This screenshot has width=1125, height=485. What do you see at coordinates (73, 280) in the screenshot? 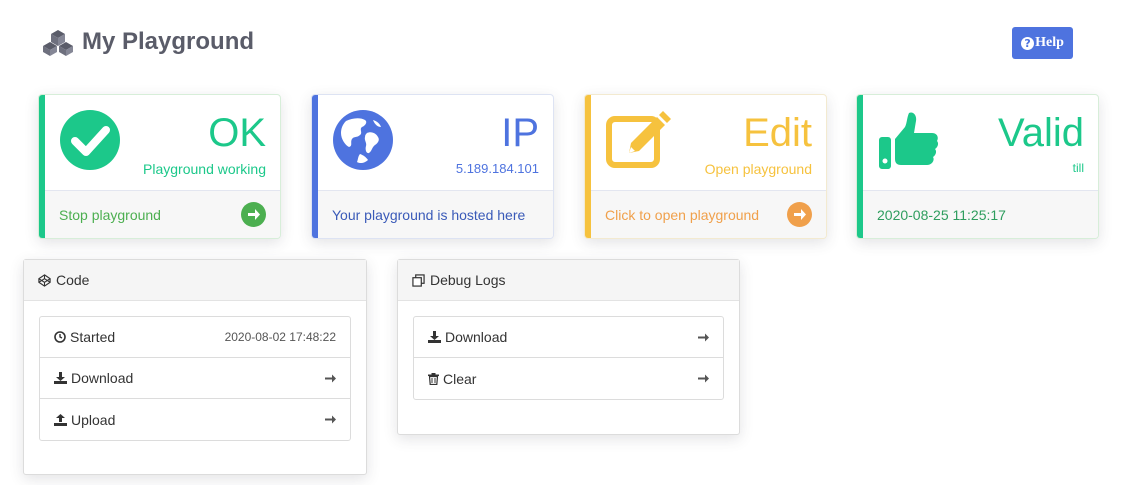
I see `code-panel-title: Code` at bounding box center [73, 280].